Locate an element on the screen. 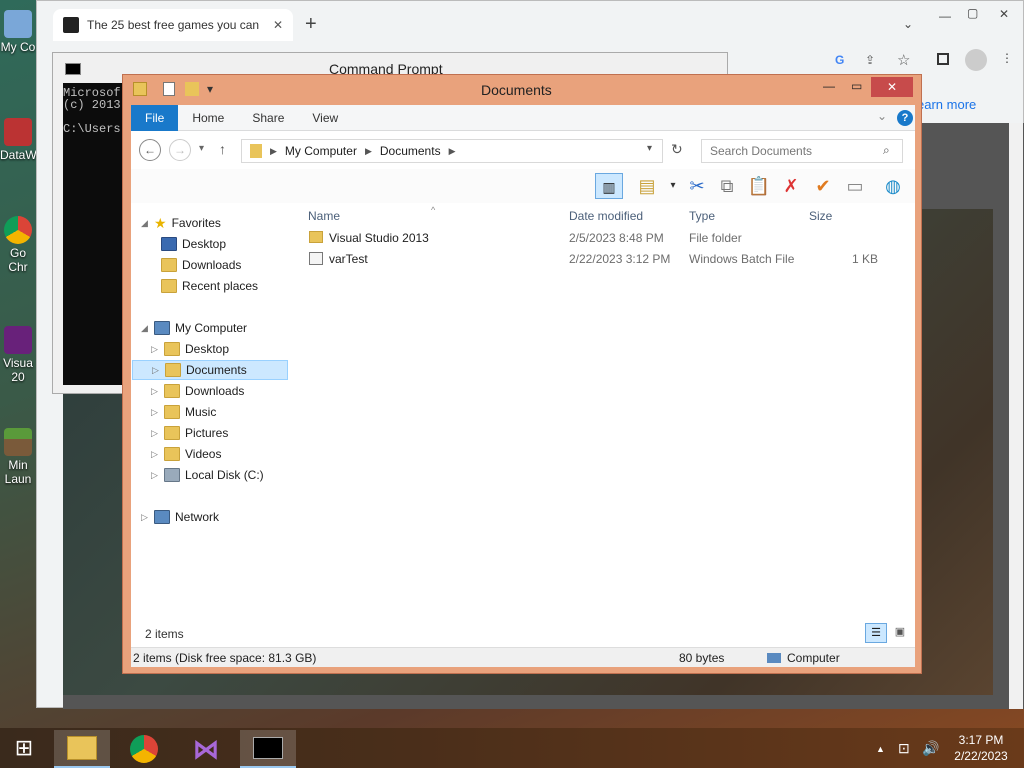 This screenshot has height=768, width=1024. nav-pc-videos: ▷ Videos is located at coordinates (186, 454).